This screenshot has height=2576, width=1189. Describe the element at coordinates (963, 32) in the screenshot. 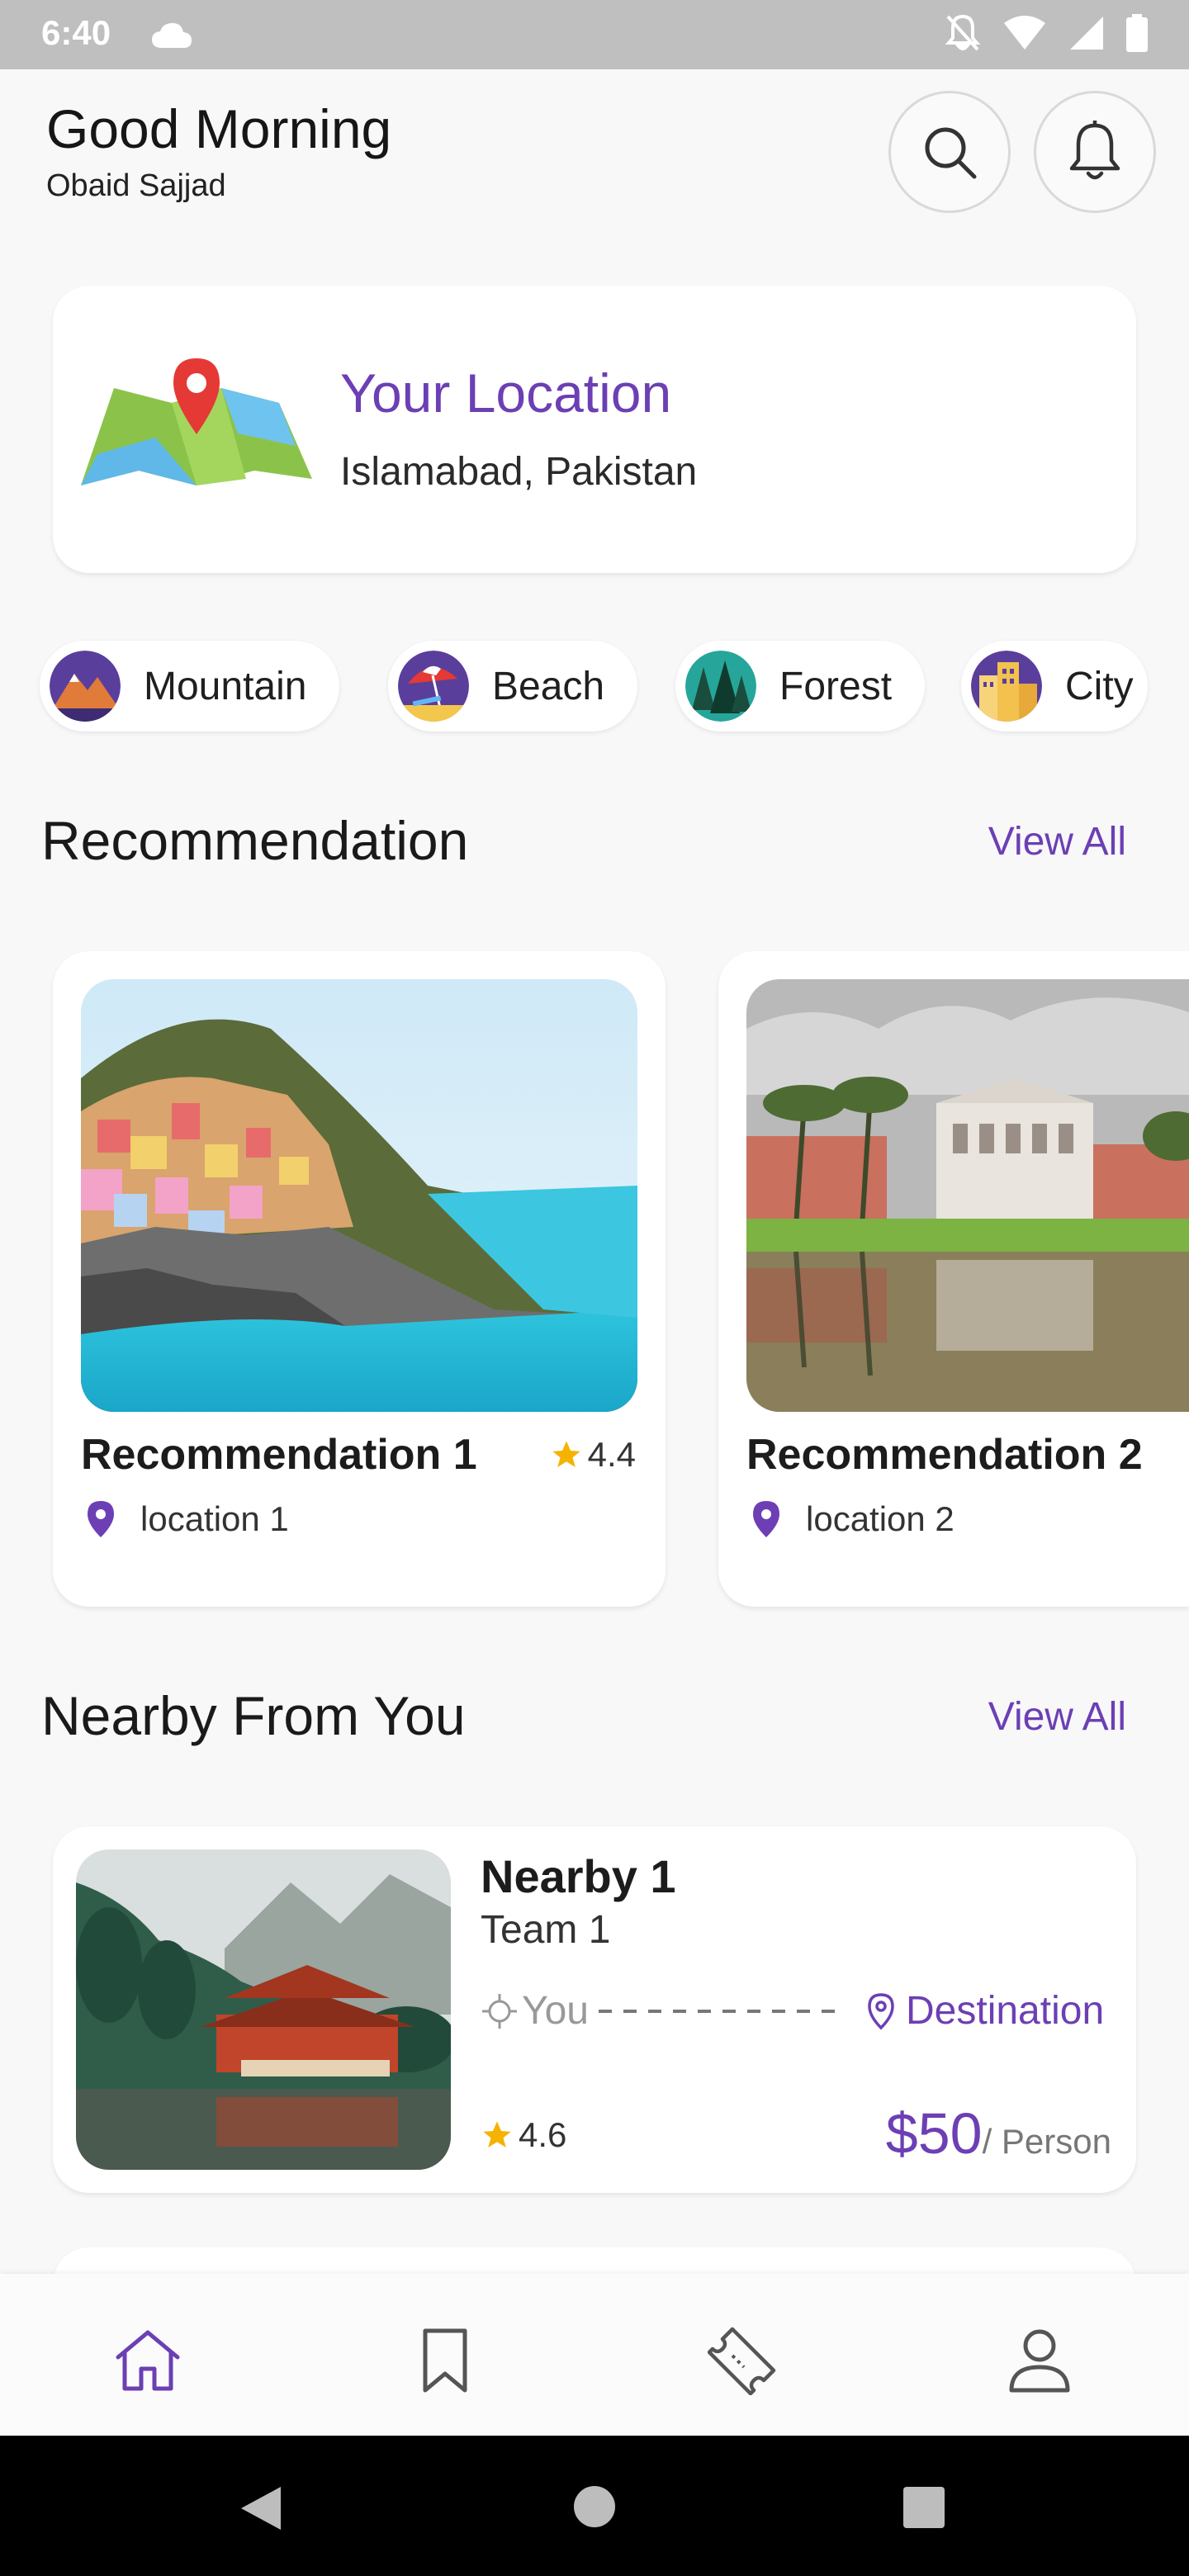

I see `notifications-off-icon` at that location.